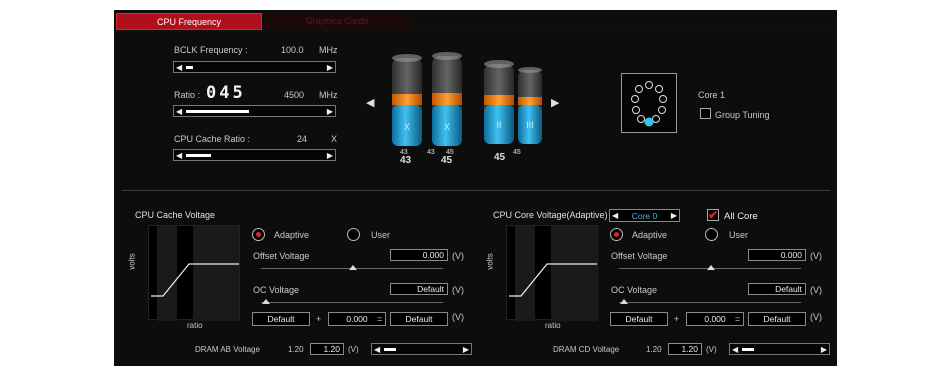  Describe the element at coordinates (550, 215) in the screenshot. I see `right-panel-title: CPU Core Voltage(Adaptive)` at that location.